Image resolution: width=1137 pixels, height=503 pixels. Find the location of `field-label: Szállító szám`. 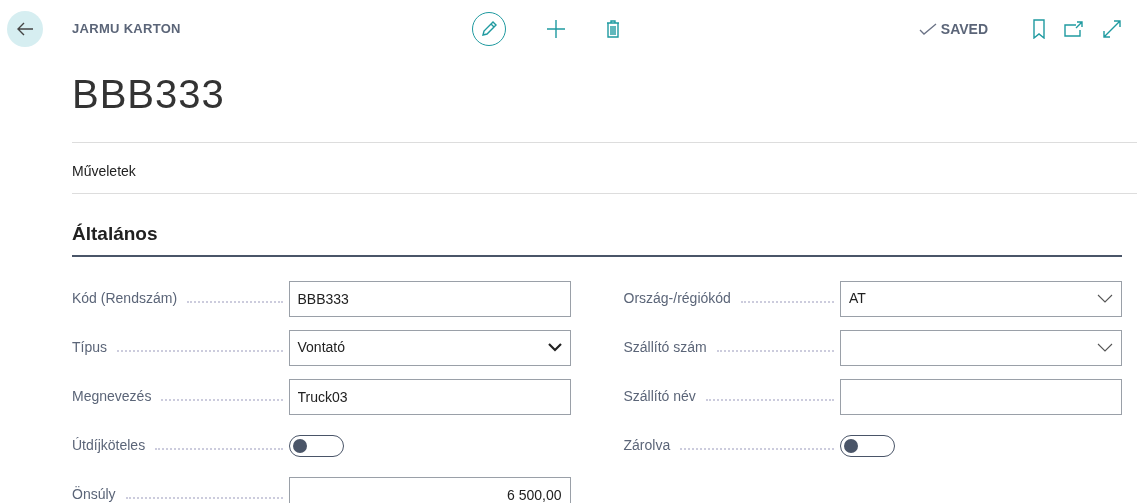

field-label: Szállító szám is located at coordinates (665, 347).